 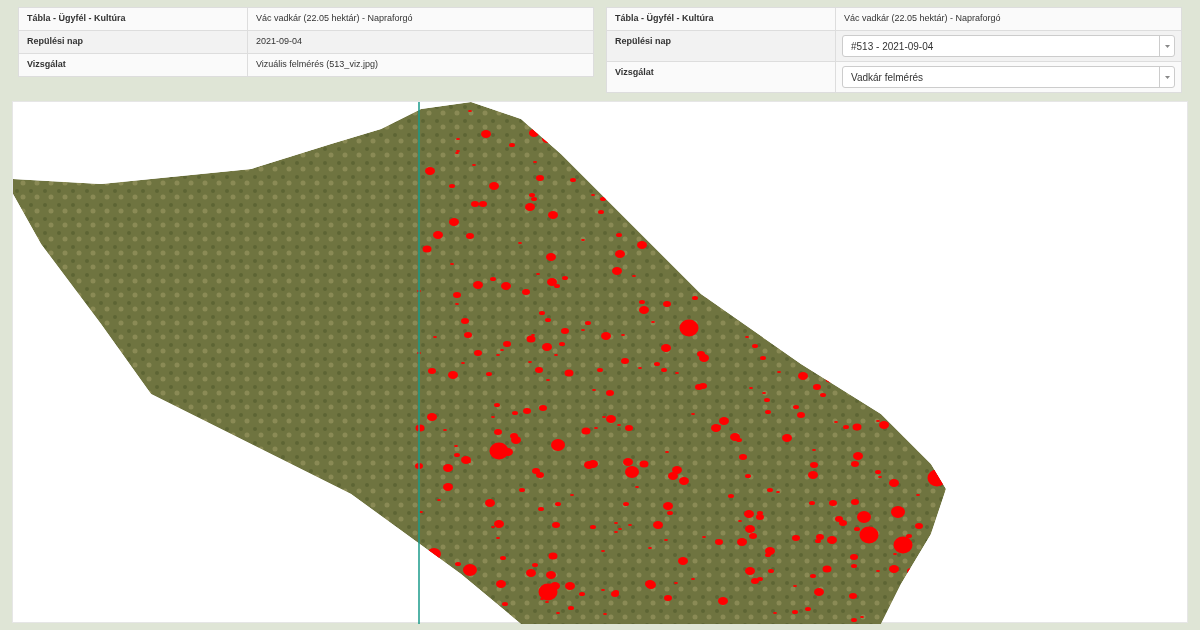 I want to click on dropdown-field: Vadkár felmérés, so click(x=1008, y=77).